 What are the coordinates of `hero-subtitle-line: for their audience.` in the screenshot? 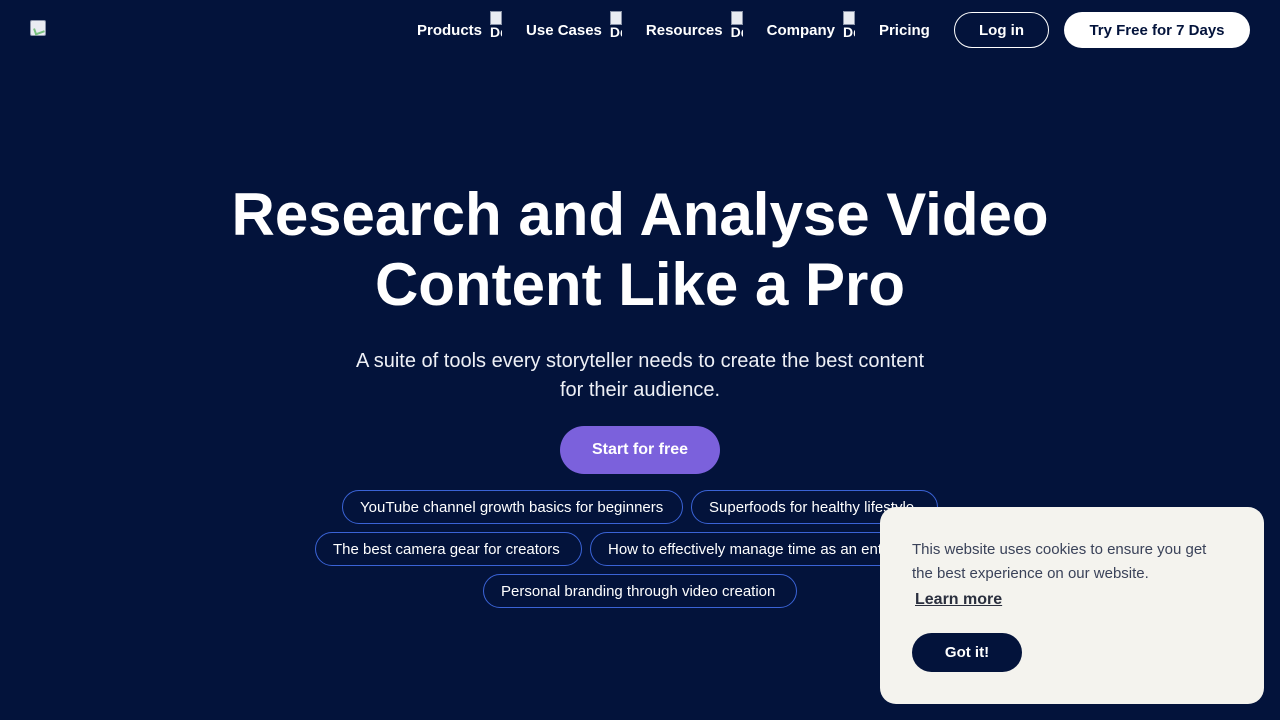 It's located at (640, 390).